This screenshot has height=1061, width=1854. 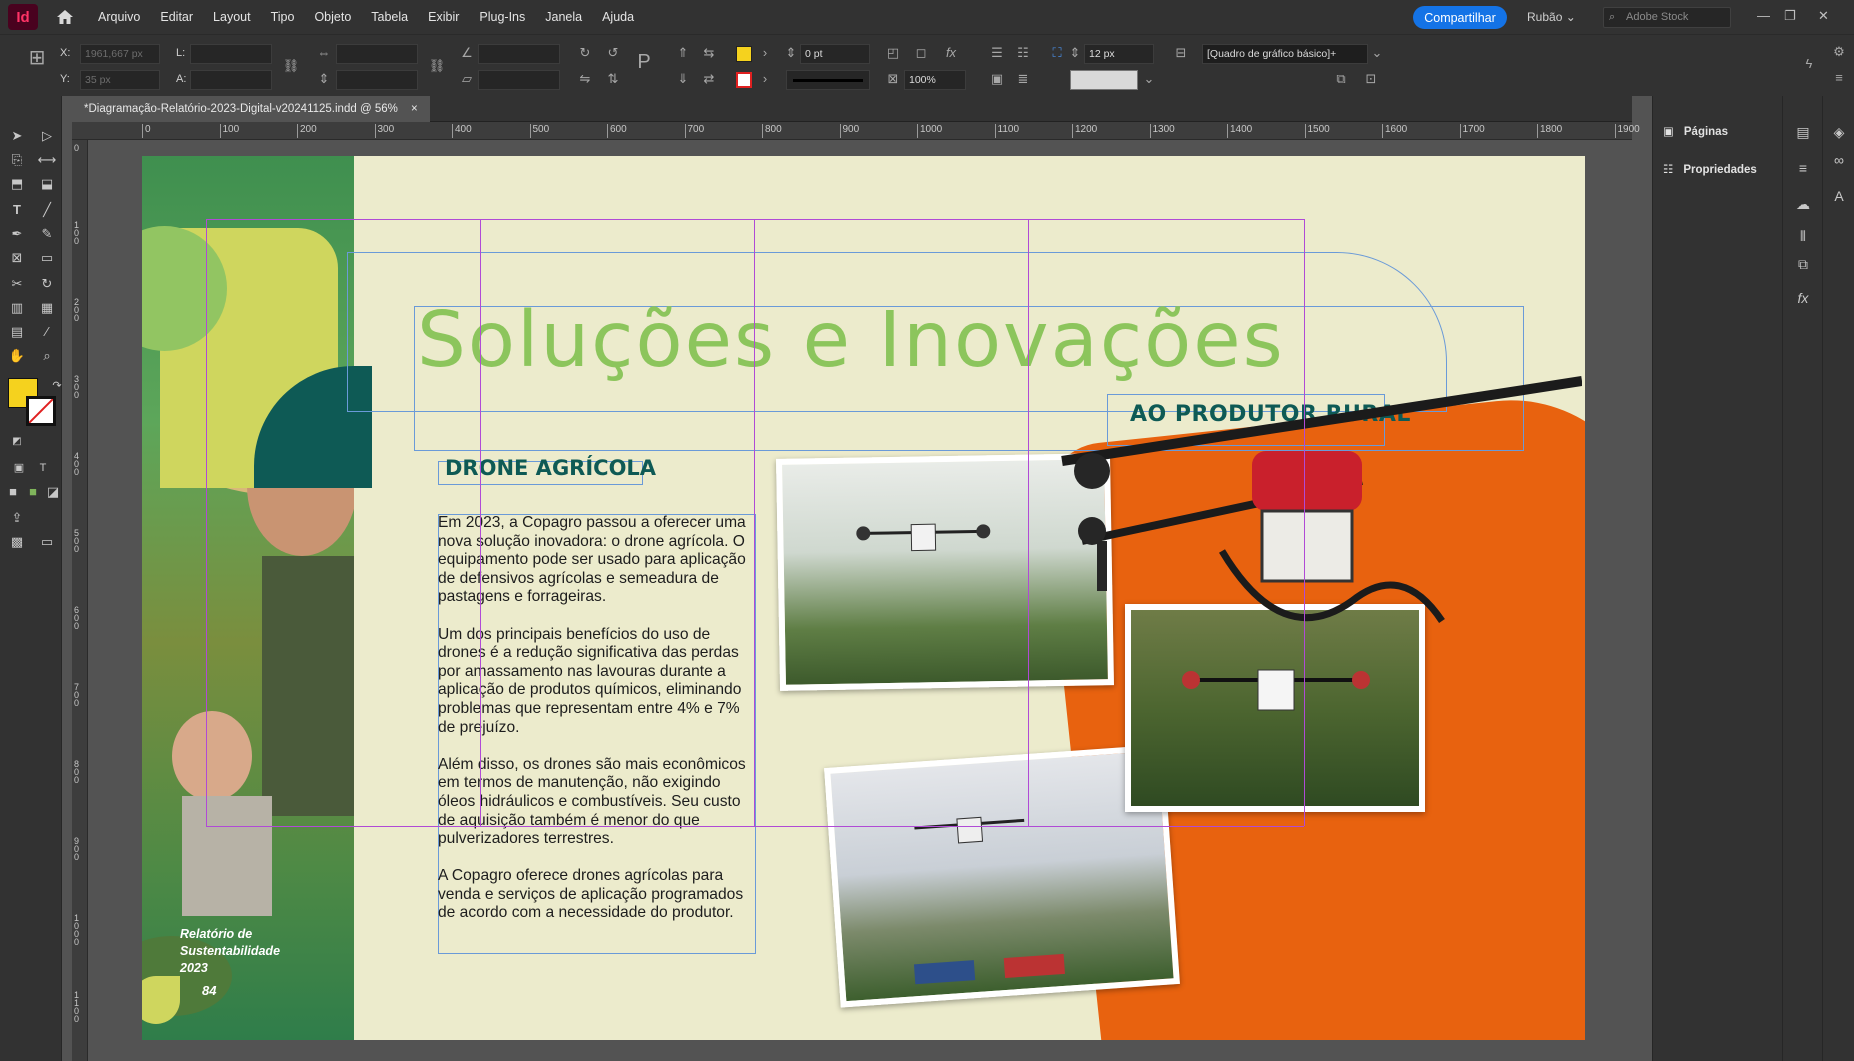 What do you see at coordinates (765, 53) in the screenshot?
I see `fill-chevron-icon: ›` at bounding box center [765, 53].